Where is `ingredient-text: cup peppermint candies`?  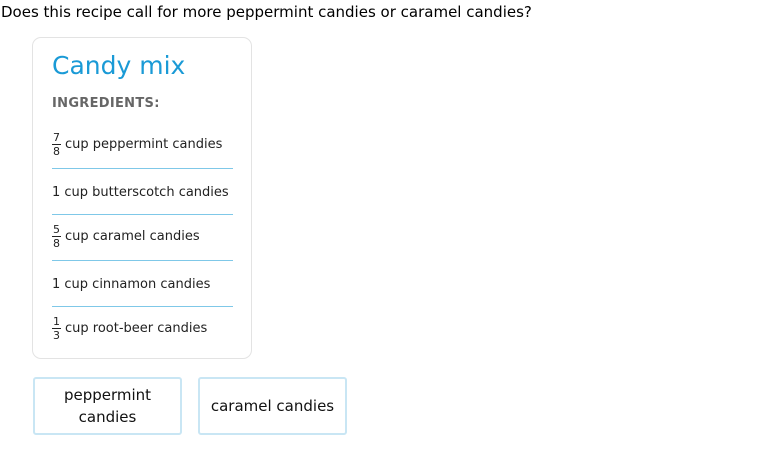
ingredient-text: cup peppermint candies is located at coordinates (144, 144).